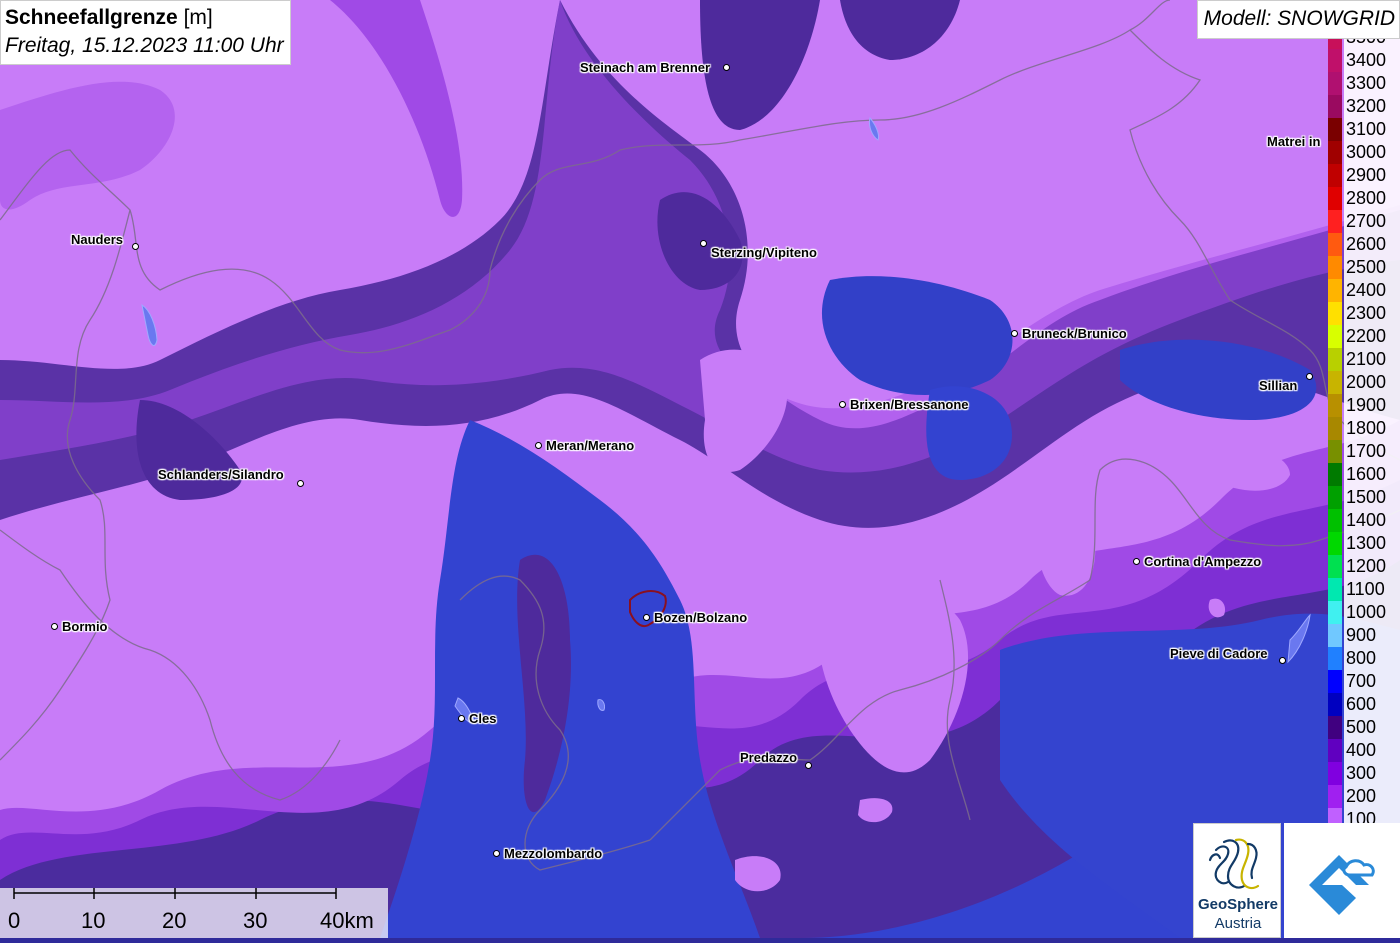  Describe the element at coordinates (1372, 405) in the screenshot. I see `legend-label: 1900` at that location.